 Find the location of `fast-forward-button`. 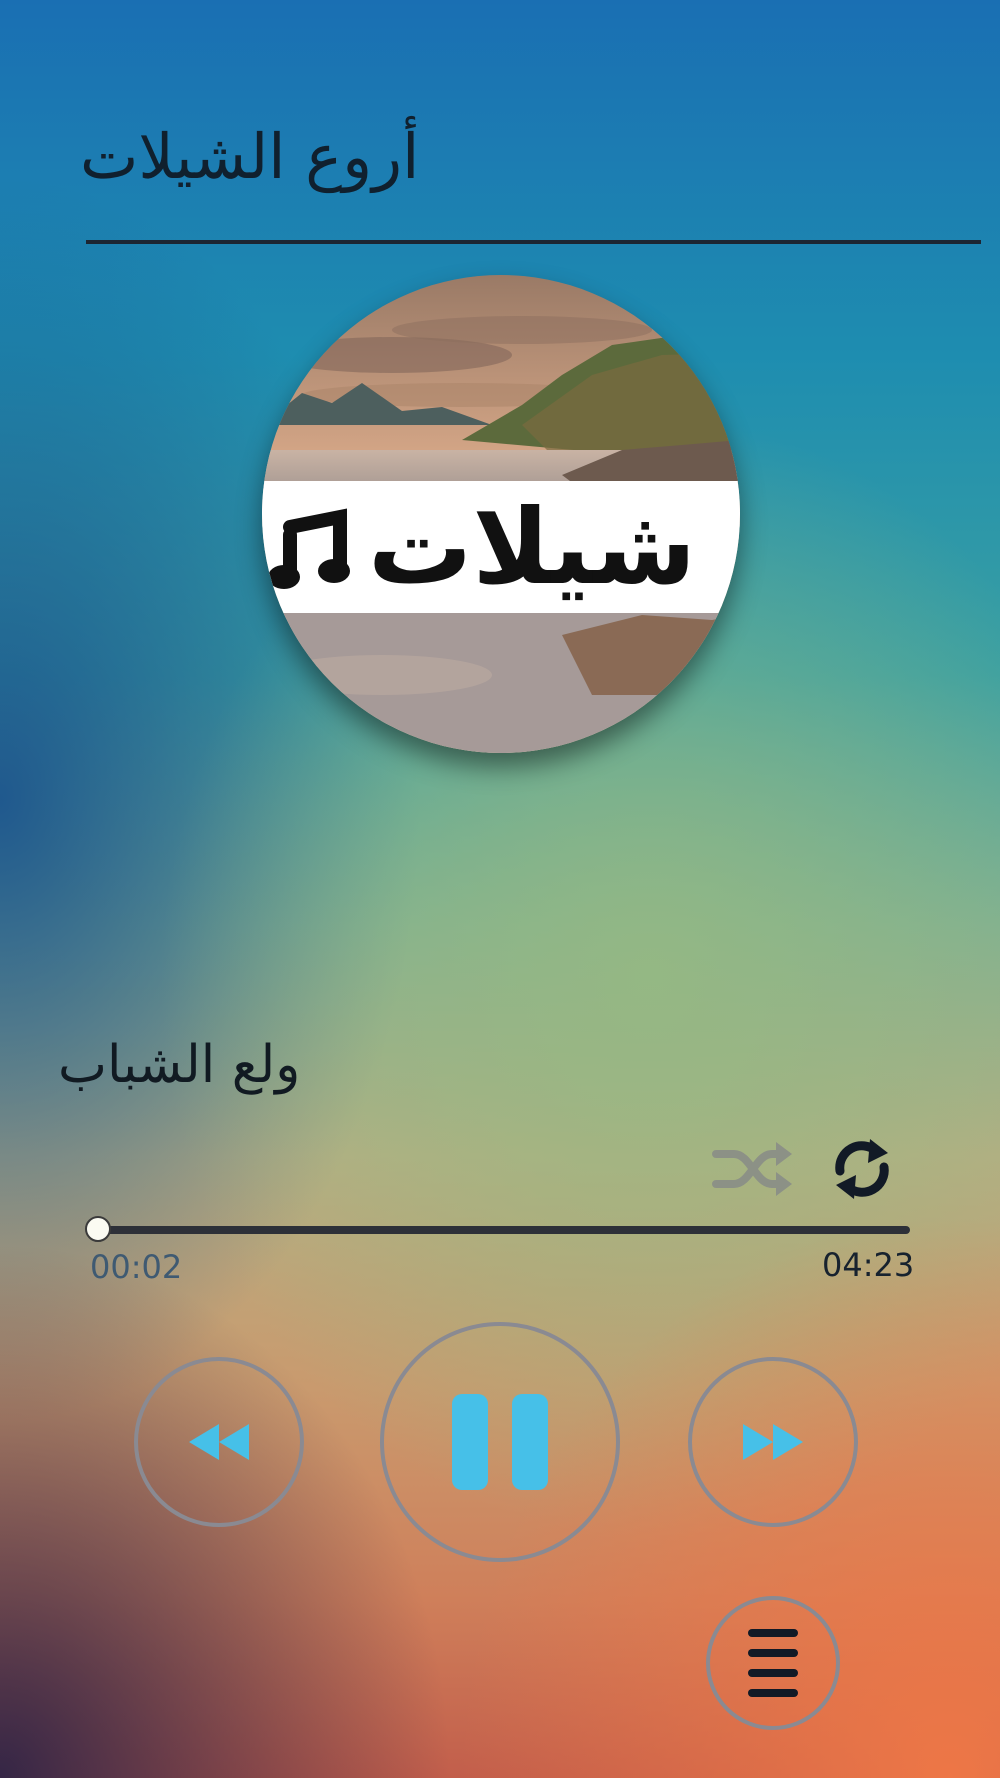

fast-forward-button is located at coordinates (773, 1442).